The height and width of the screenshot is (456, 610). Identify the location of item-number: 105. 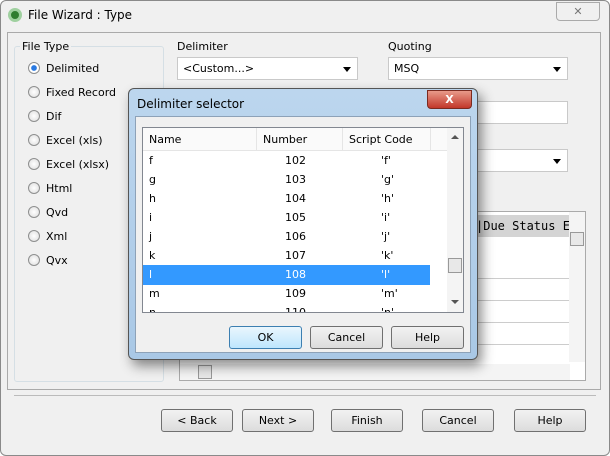
(295, 217).